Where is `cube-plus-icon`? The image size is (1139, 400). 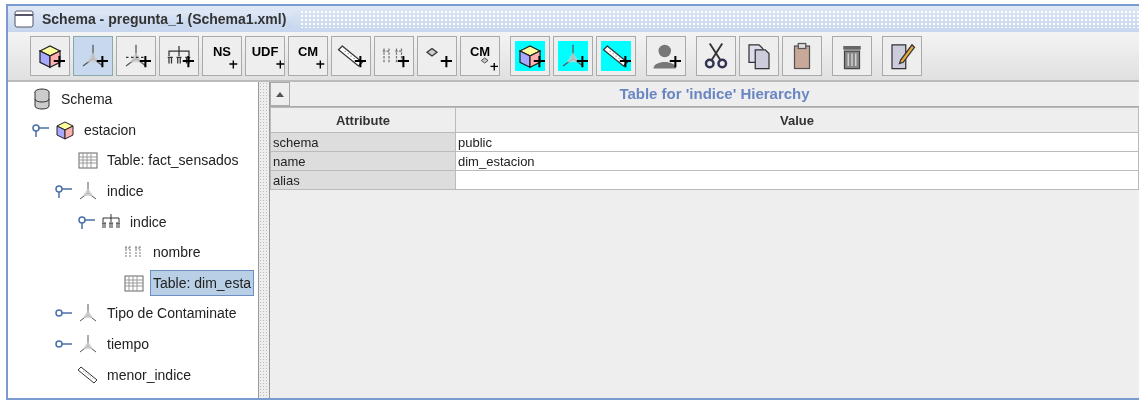
cube-plus-icon is located at coordinates (530, 56).